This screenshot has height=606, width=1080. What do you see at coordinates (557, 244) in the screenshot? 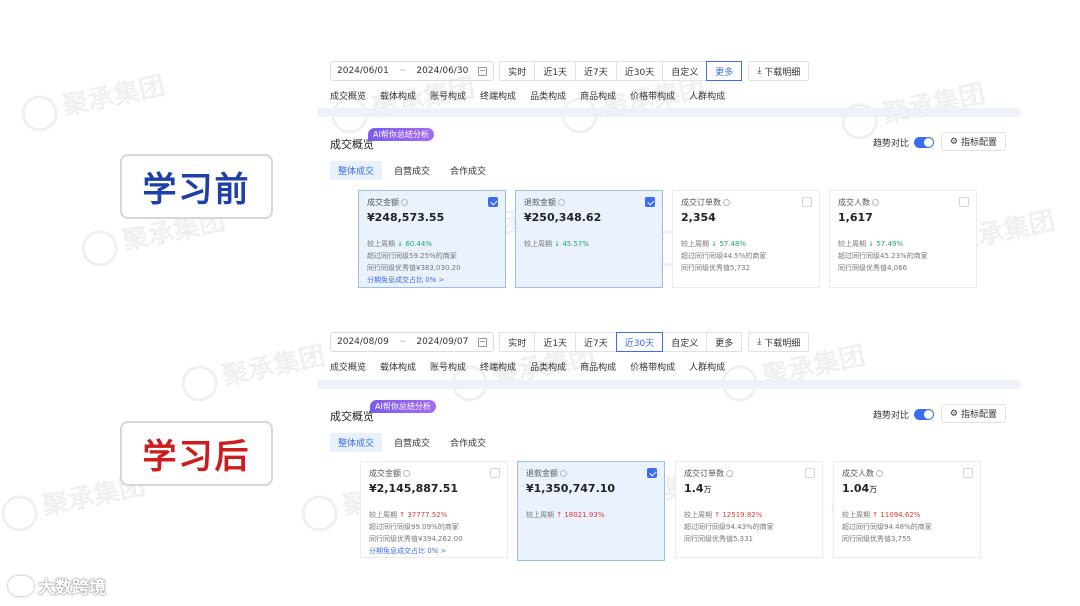
I see `card-change: 较上周期 ↓ 45.57%` at bounding box center [557, 244].